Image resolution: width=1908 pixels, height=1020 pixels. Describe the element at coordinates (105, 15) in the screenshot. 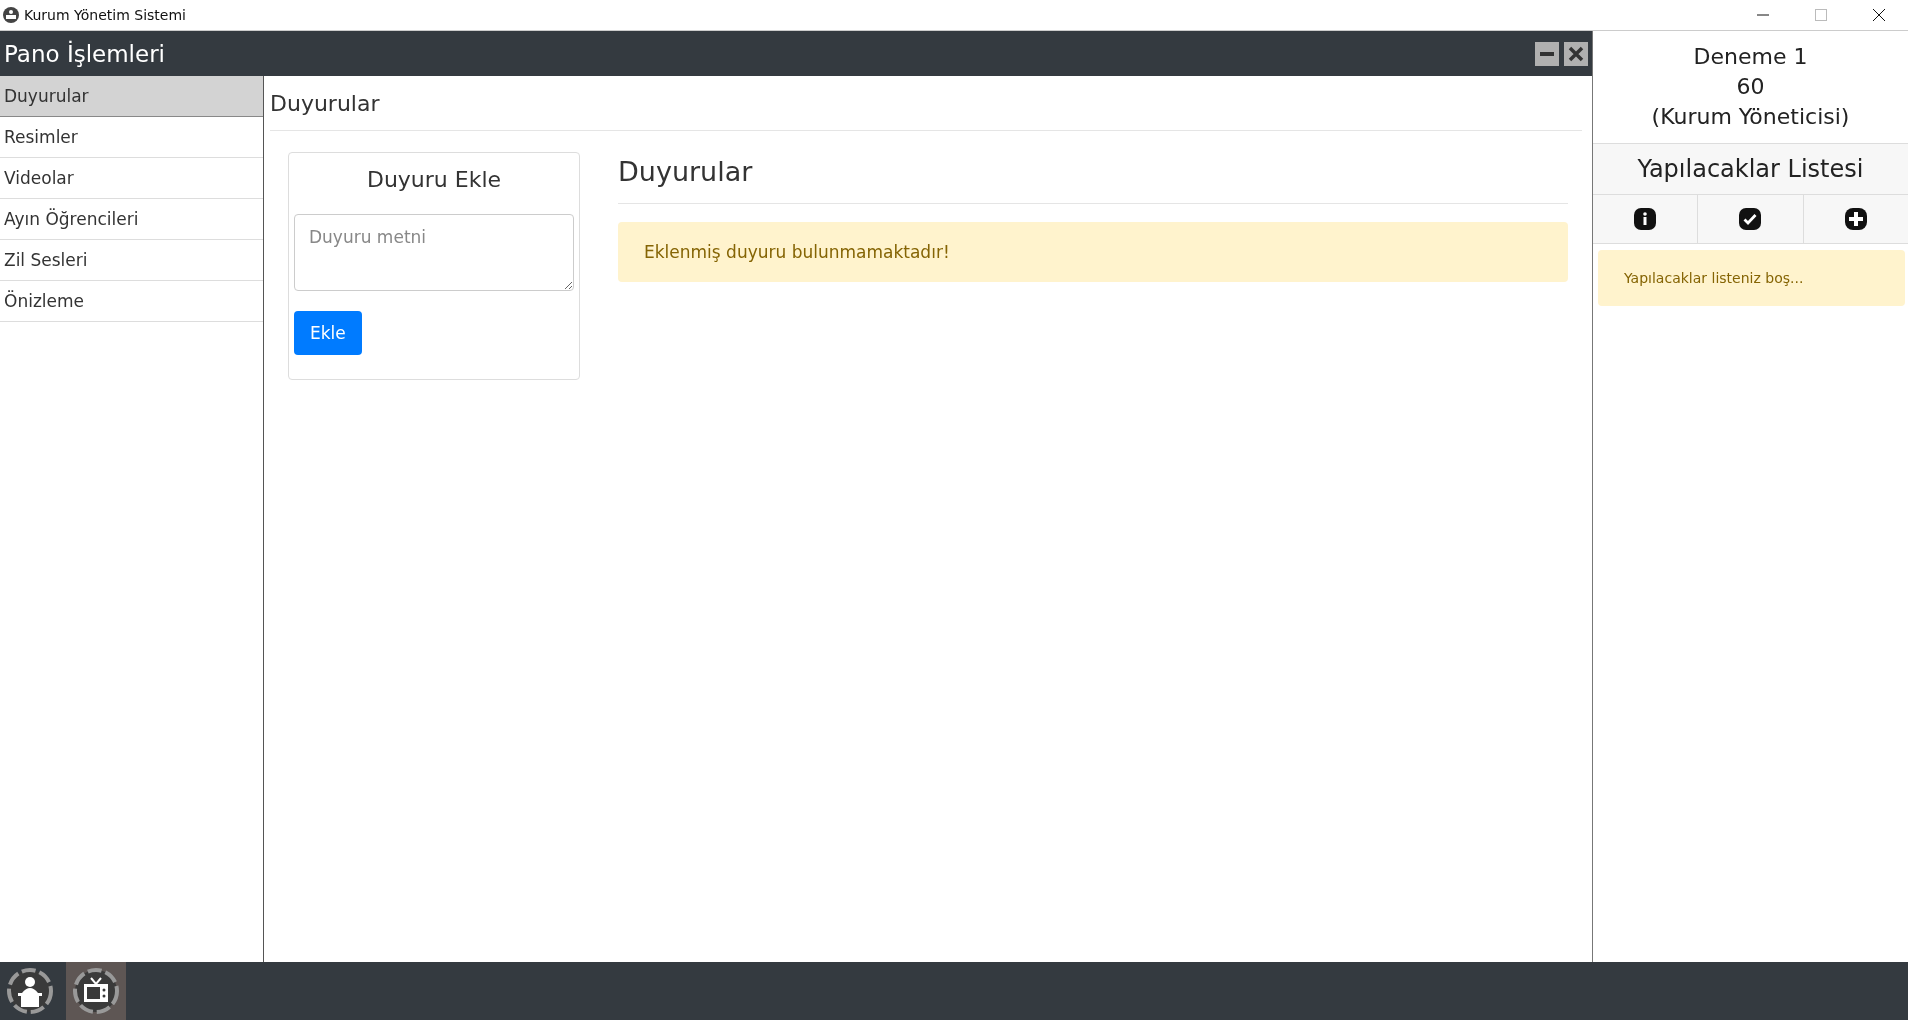

I see `window-title: Kurum Yönetim Sistemi` at that location.